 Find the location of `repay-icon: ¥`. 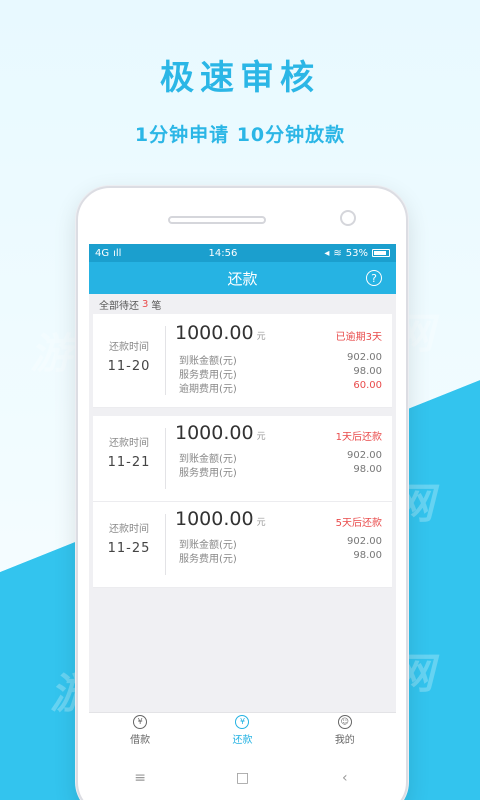

repay-icon: ¥ is located at coordinates (242, 722).